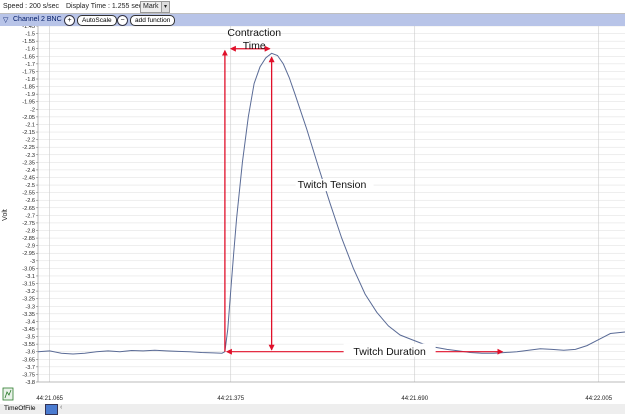 The width and height of the screenshot is (625, 415). What do you see at coordinates (28, 285) in the screenshot?
I see `y-tick-label: -3.15` at bounding box center [28, 285].